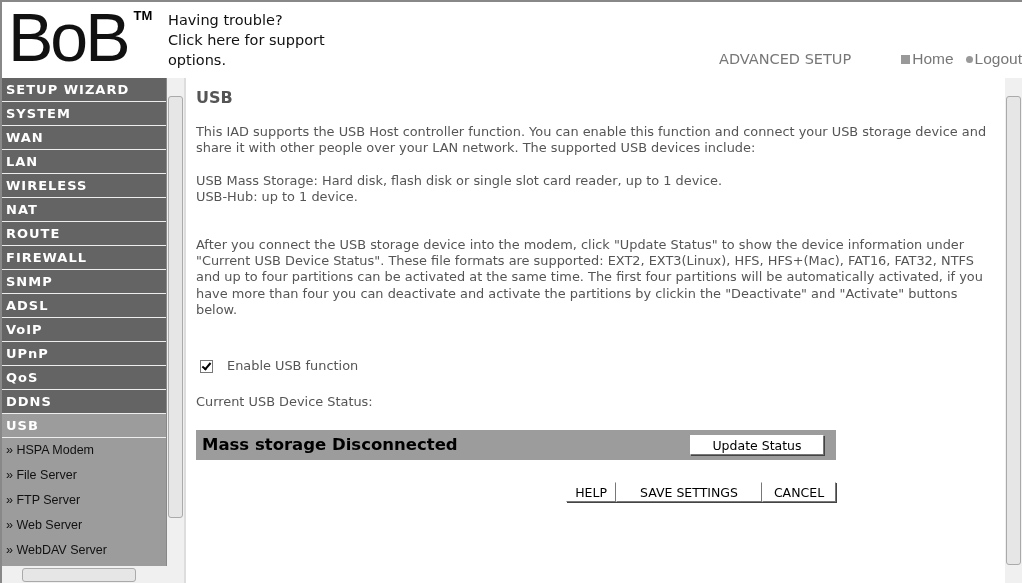  Describe the element at coordinates (84, 354) in the screenshot. I see `sidebar-item: UPnP` at that location.